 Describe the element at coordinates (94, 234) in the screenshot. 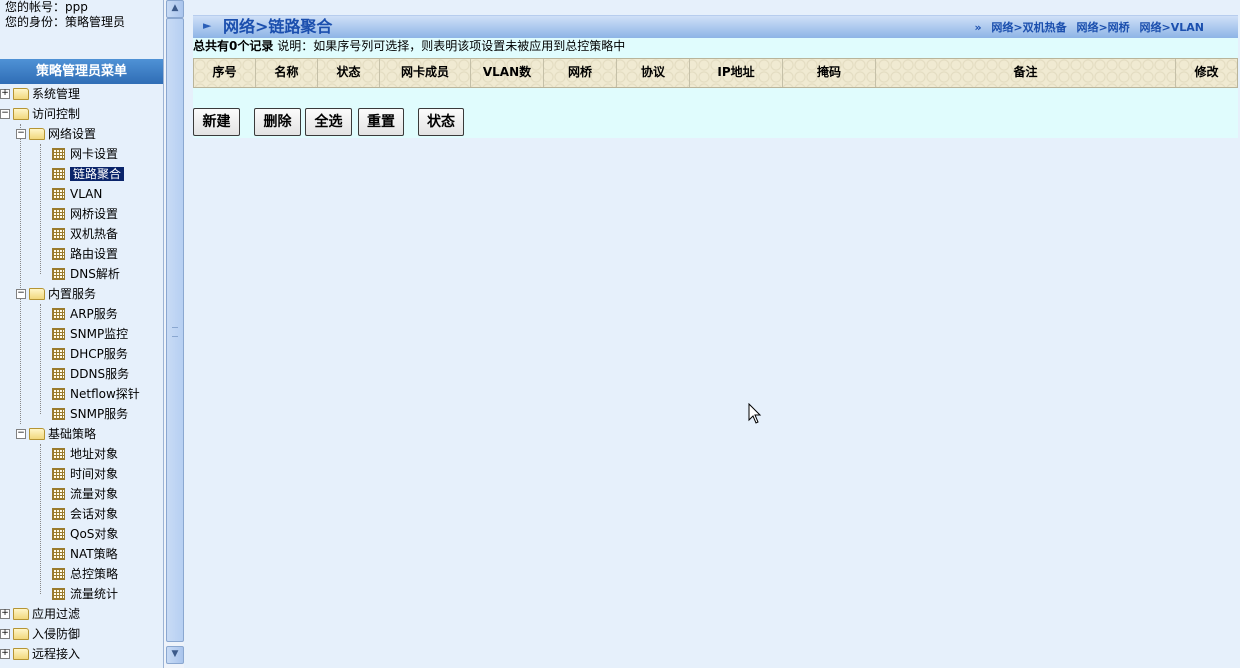

I see `tree-item-label: 双机热备` at that location.